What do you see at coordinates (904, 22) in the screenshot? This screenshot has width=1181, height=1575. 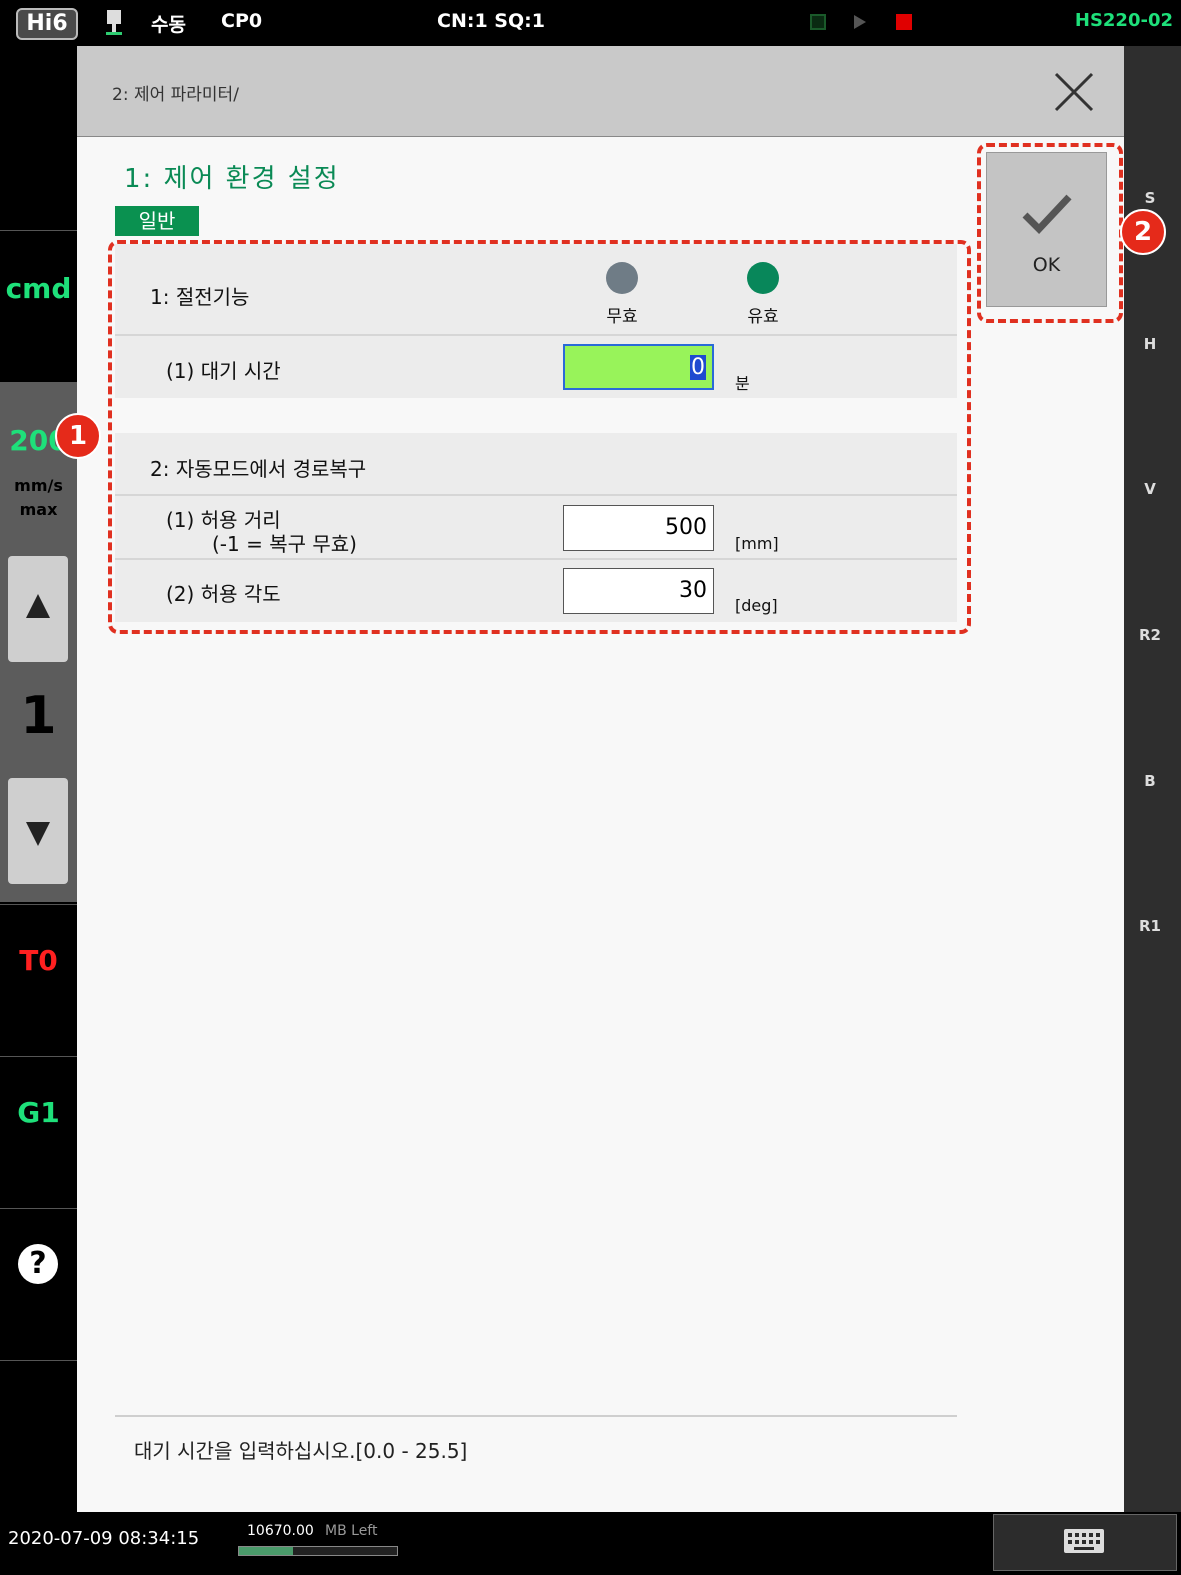 I see `stop-icon` at bounding box center [904, 22].